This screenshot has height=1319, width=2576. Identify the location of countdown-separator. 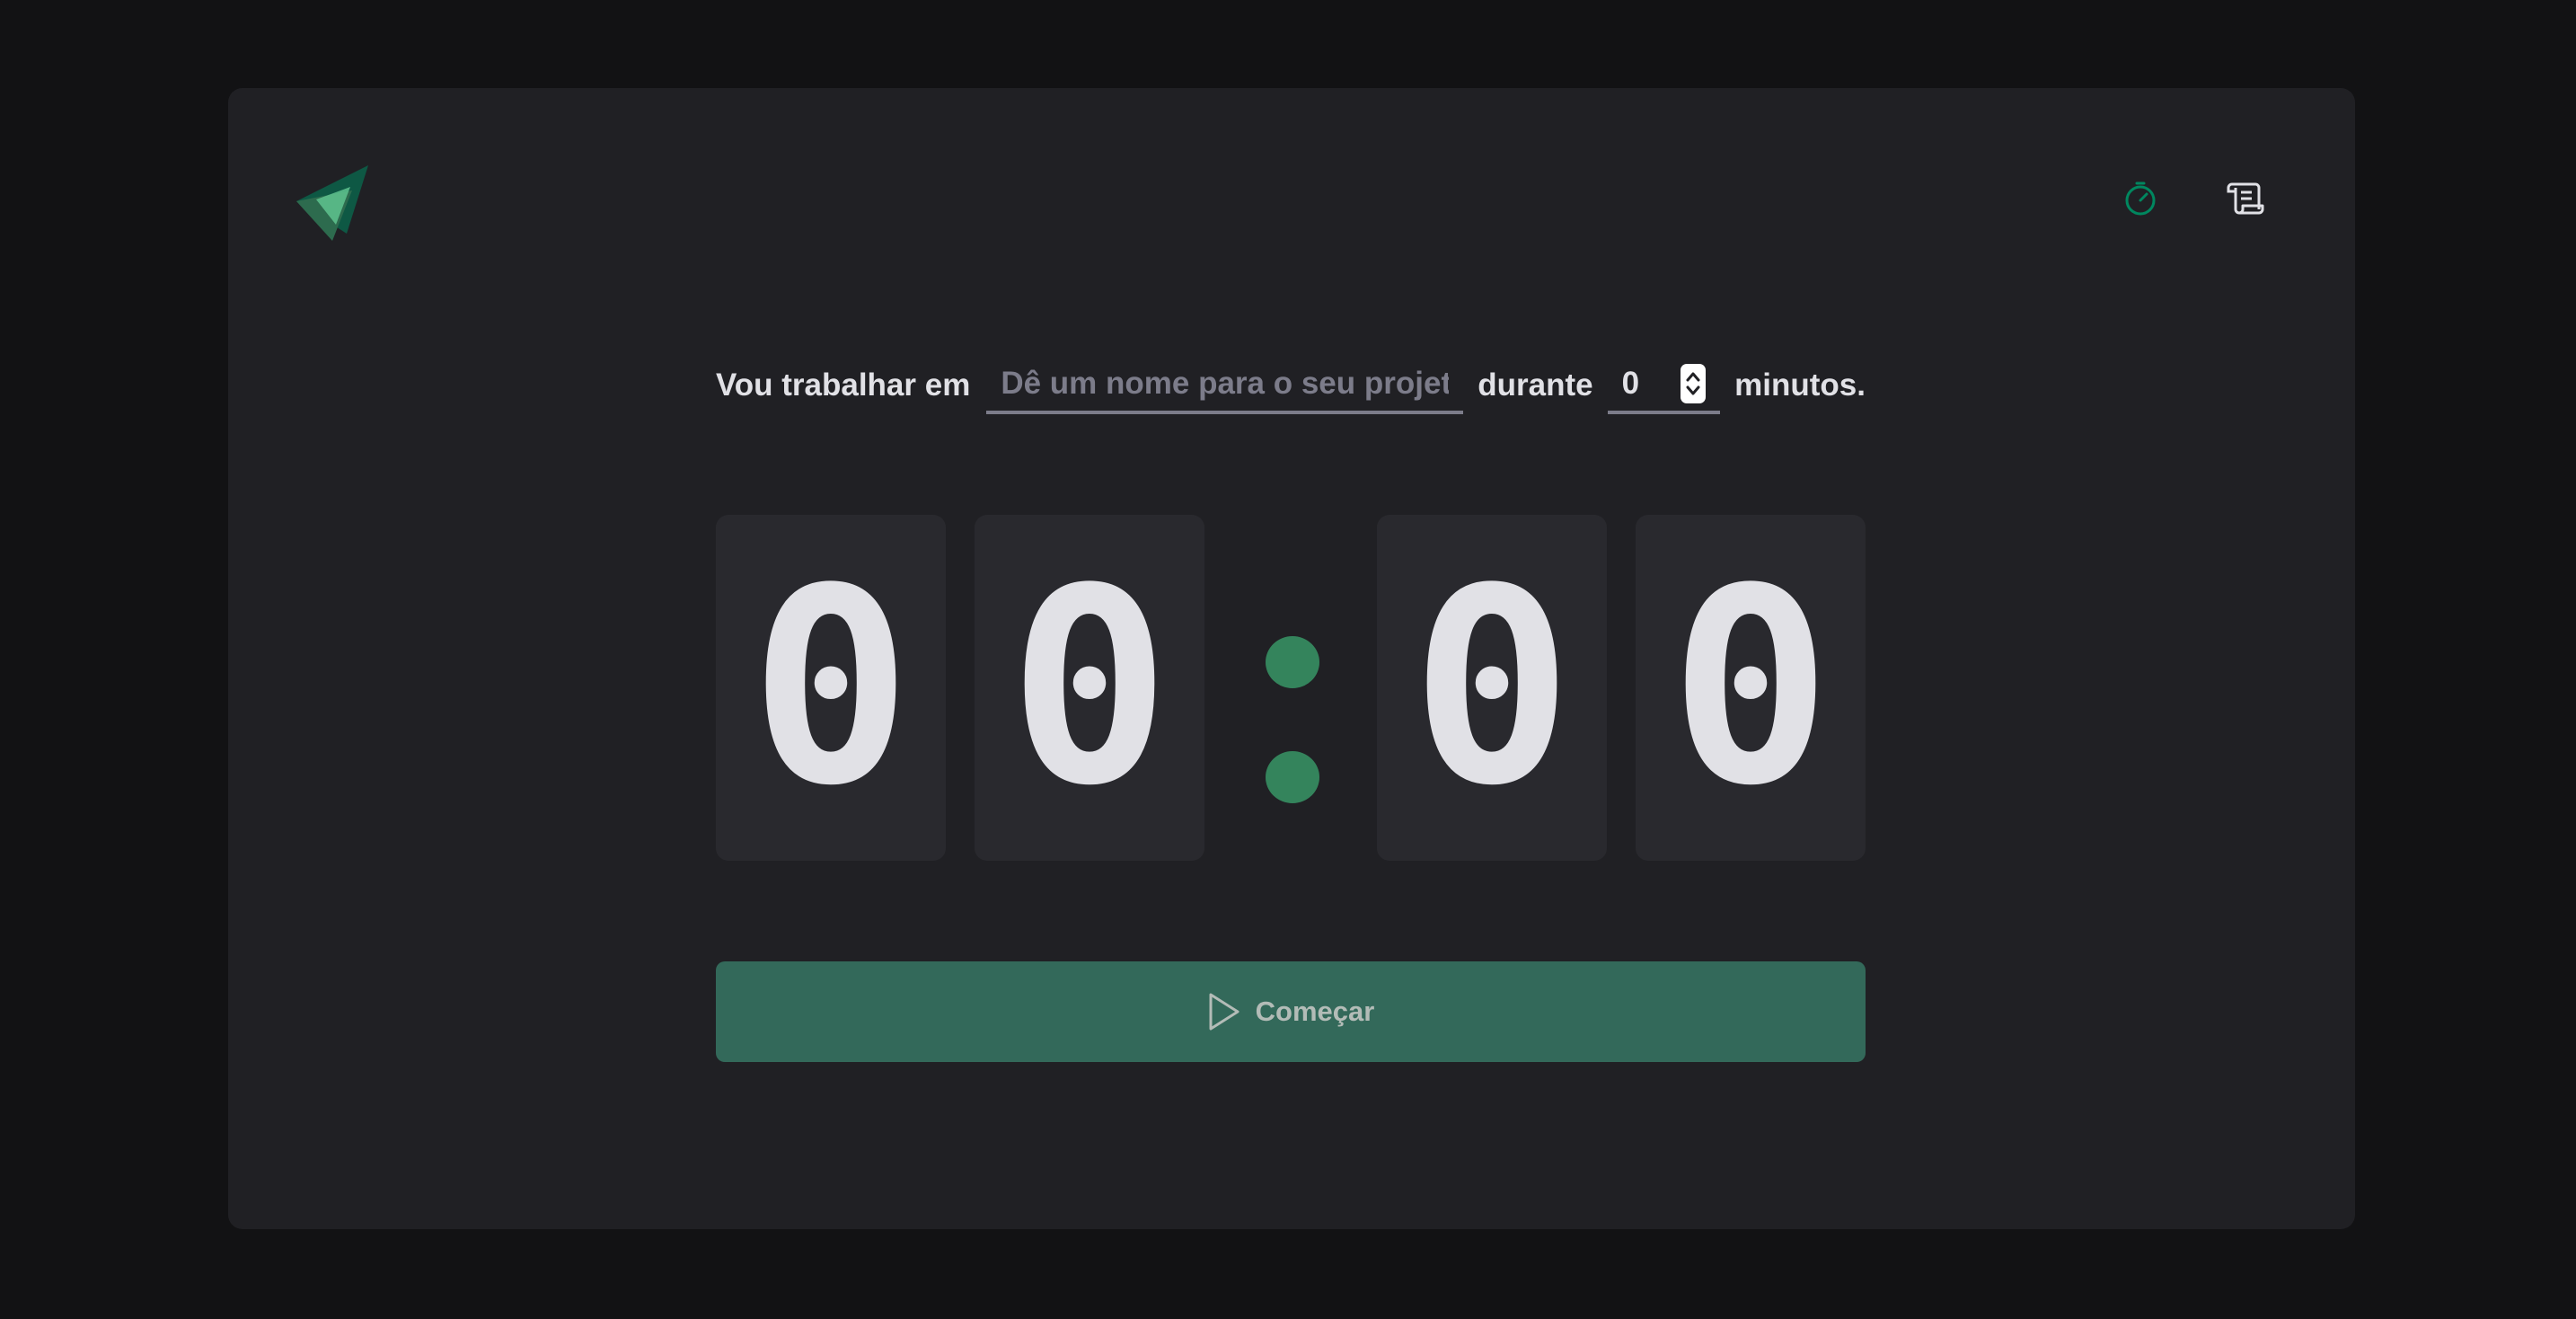
(1292, 721).